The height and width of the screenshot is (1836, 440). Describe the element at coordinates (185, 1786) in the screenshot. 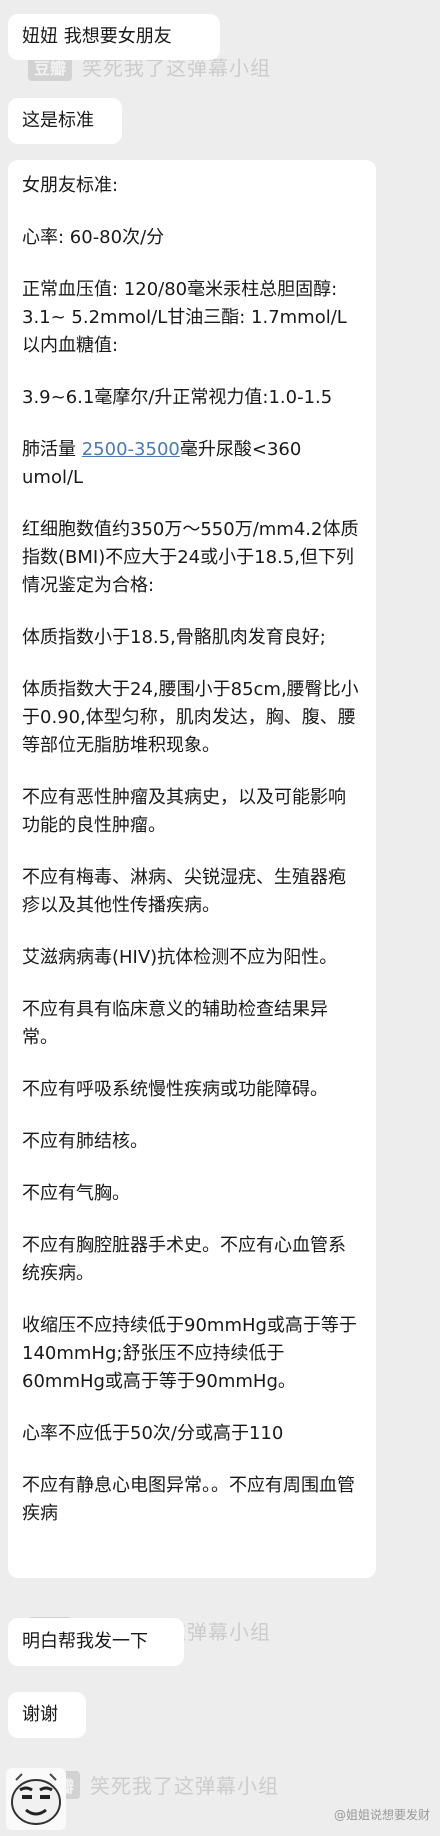

I see `watermark-text: 笑死我了这弹幕小组` at that location.